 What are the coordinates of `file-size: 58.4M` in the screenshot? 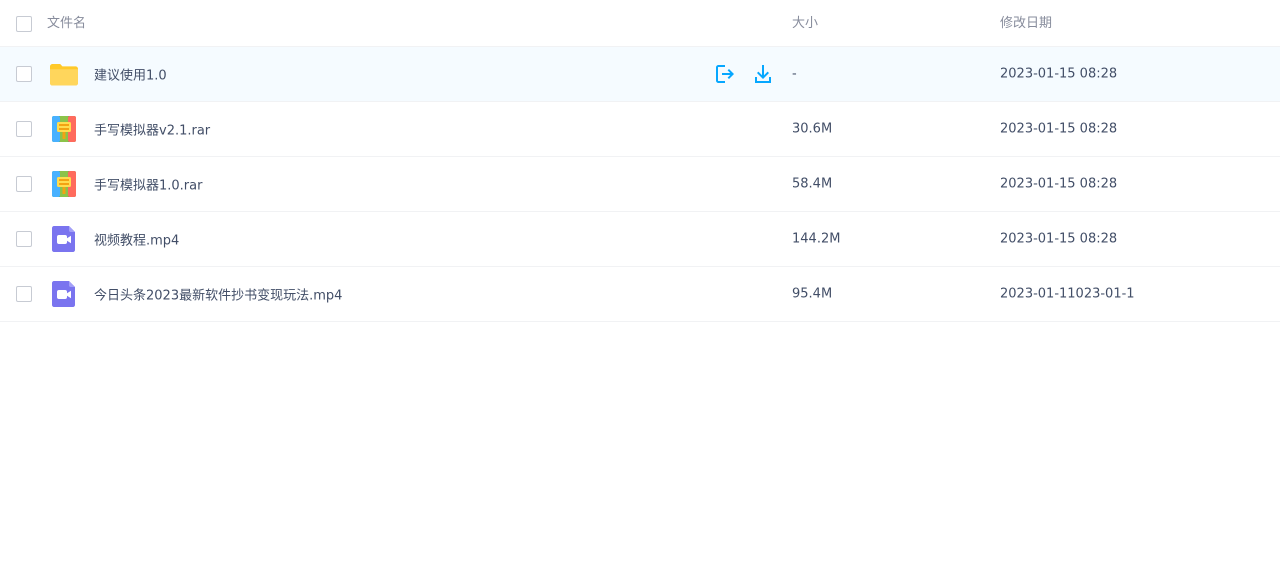 It's located at (812, 184).